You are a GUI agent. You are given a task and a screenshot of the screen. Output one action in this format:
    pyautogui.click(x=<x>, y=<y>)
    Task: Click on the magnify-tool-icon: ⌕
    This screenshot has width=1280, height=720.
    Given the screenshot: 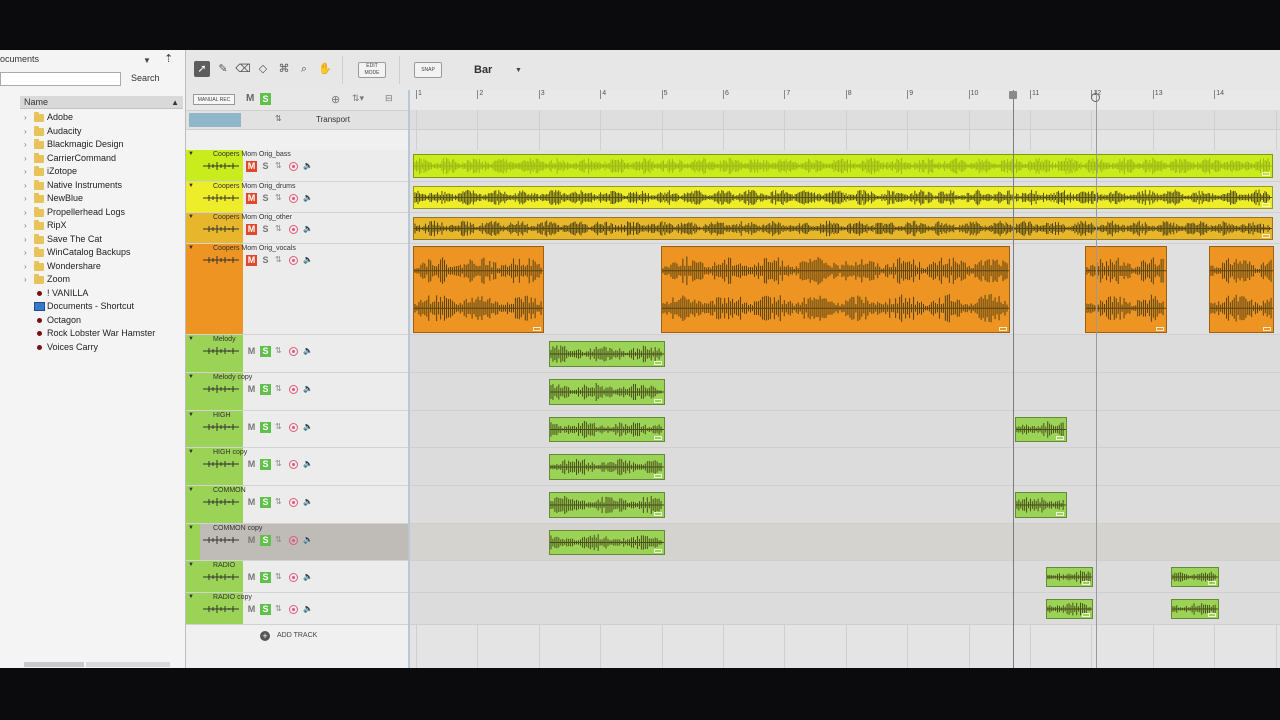 What is the action you would take?
    pyautogui.click(x=304, y=69)
    